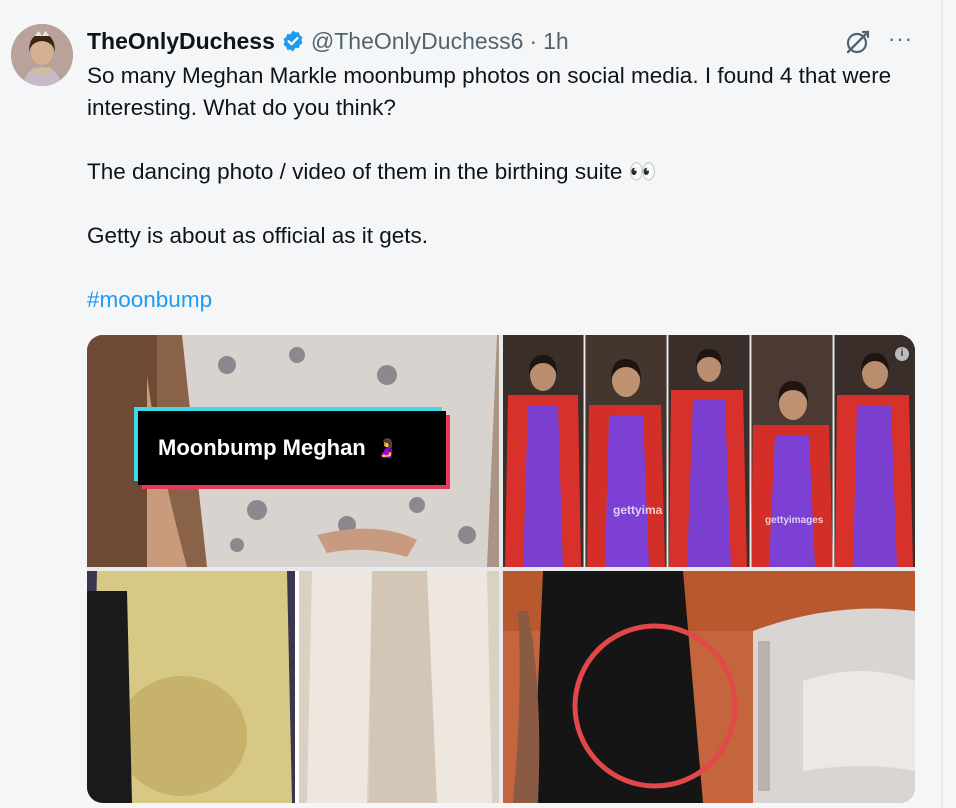  Describe the element at coordinates (556, 41) in the screenshot. I see `timestamp: 1h` at that location.